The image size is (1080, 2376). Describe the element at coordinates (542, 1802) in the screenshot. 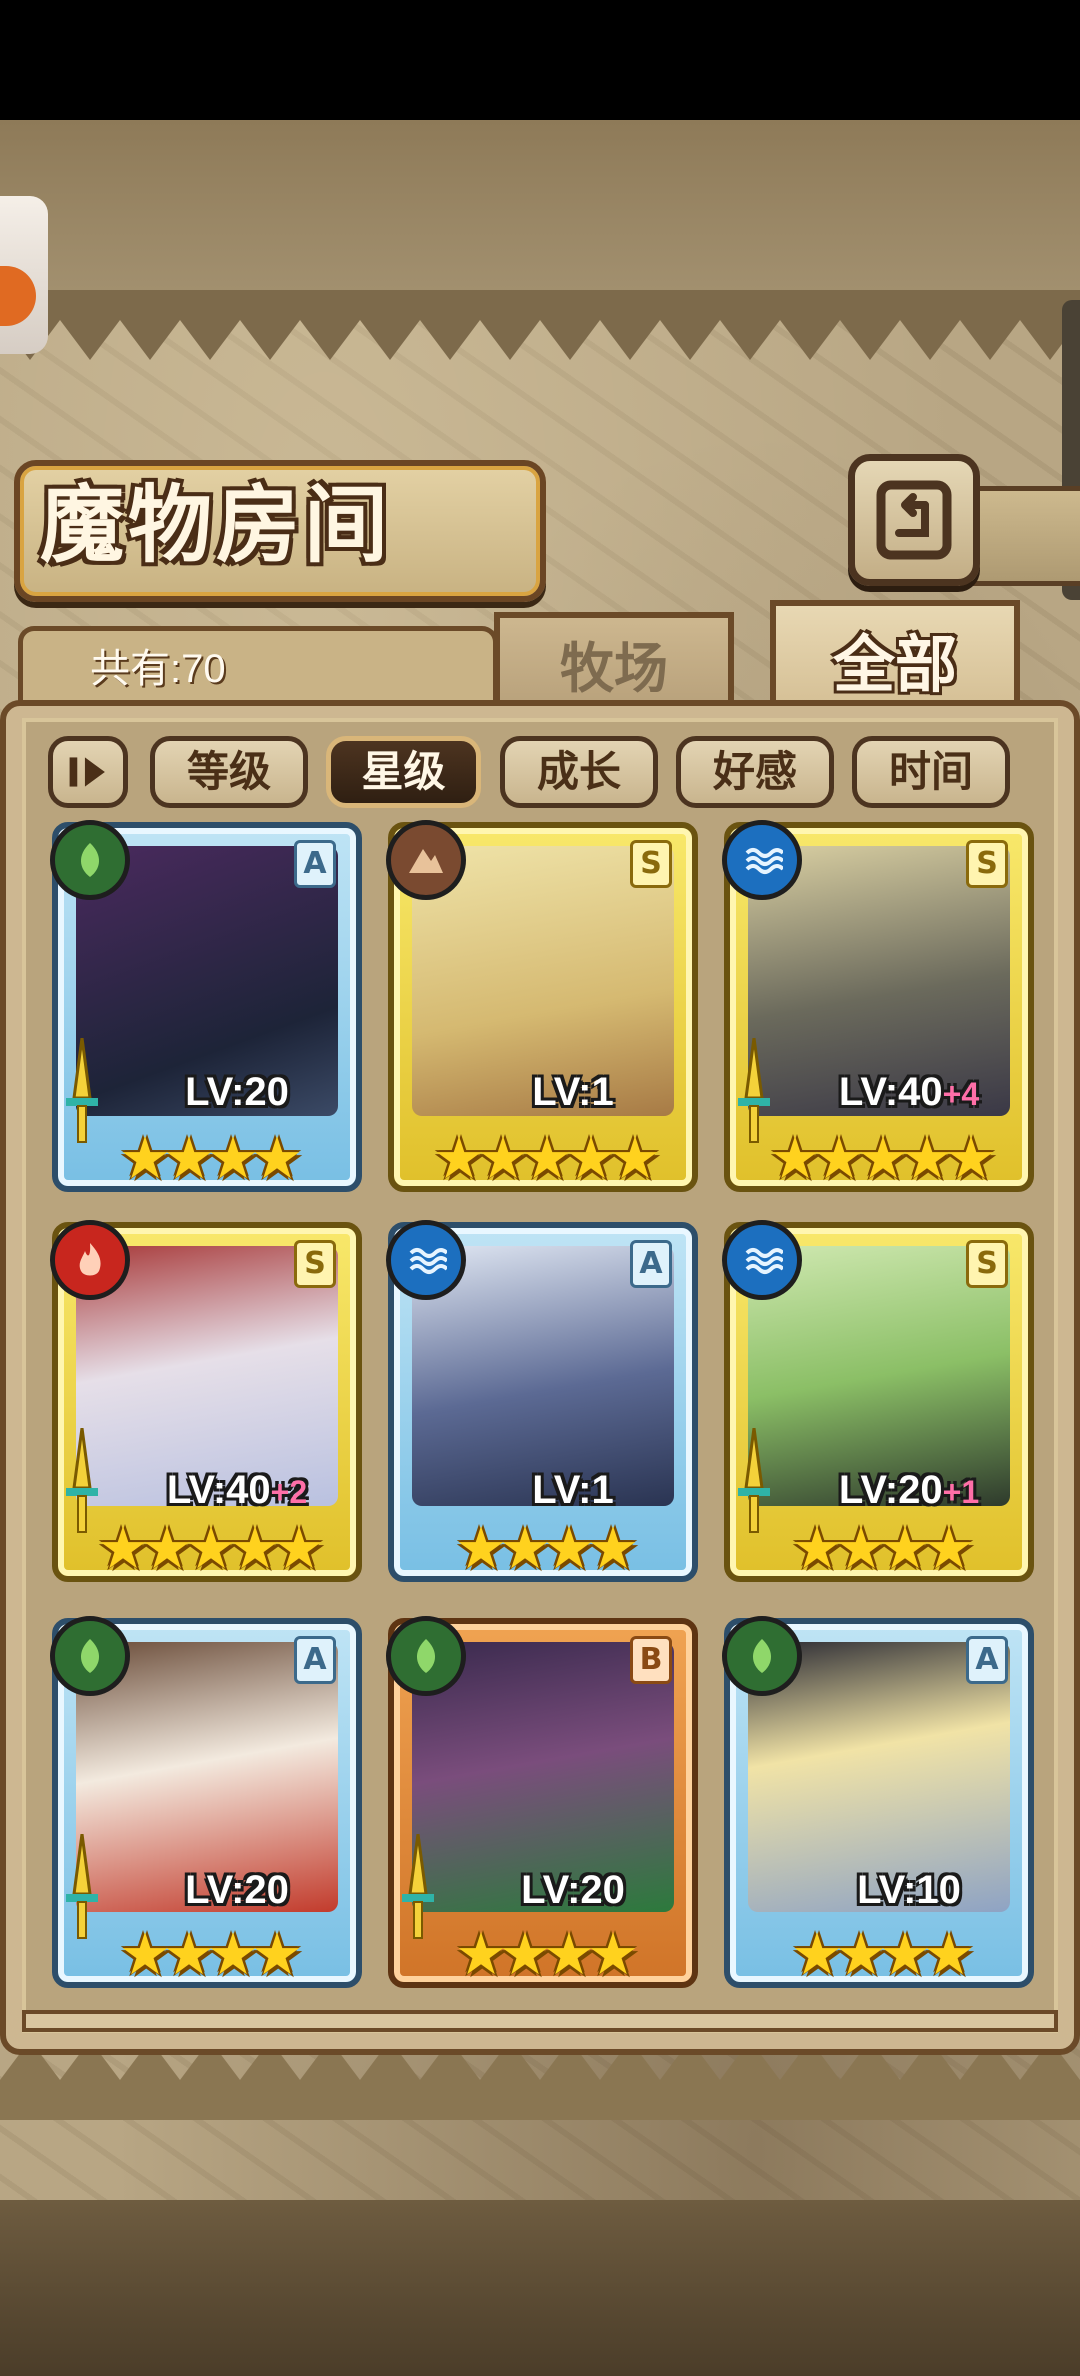

I see `monster-card: B LV:20 ★★★★` at that location.